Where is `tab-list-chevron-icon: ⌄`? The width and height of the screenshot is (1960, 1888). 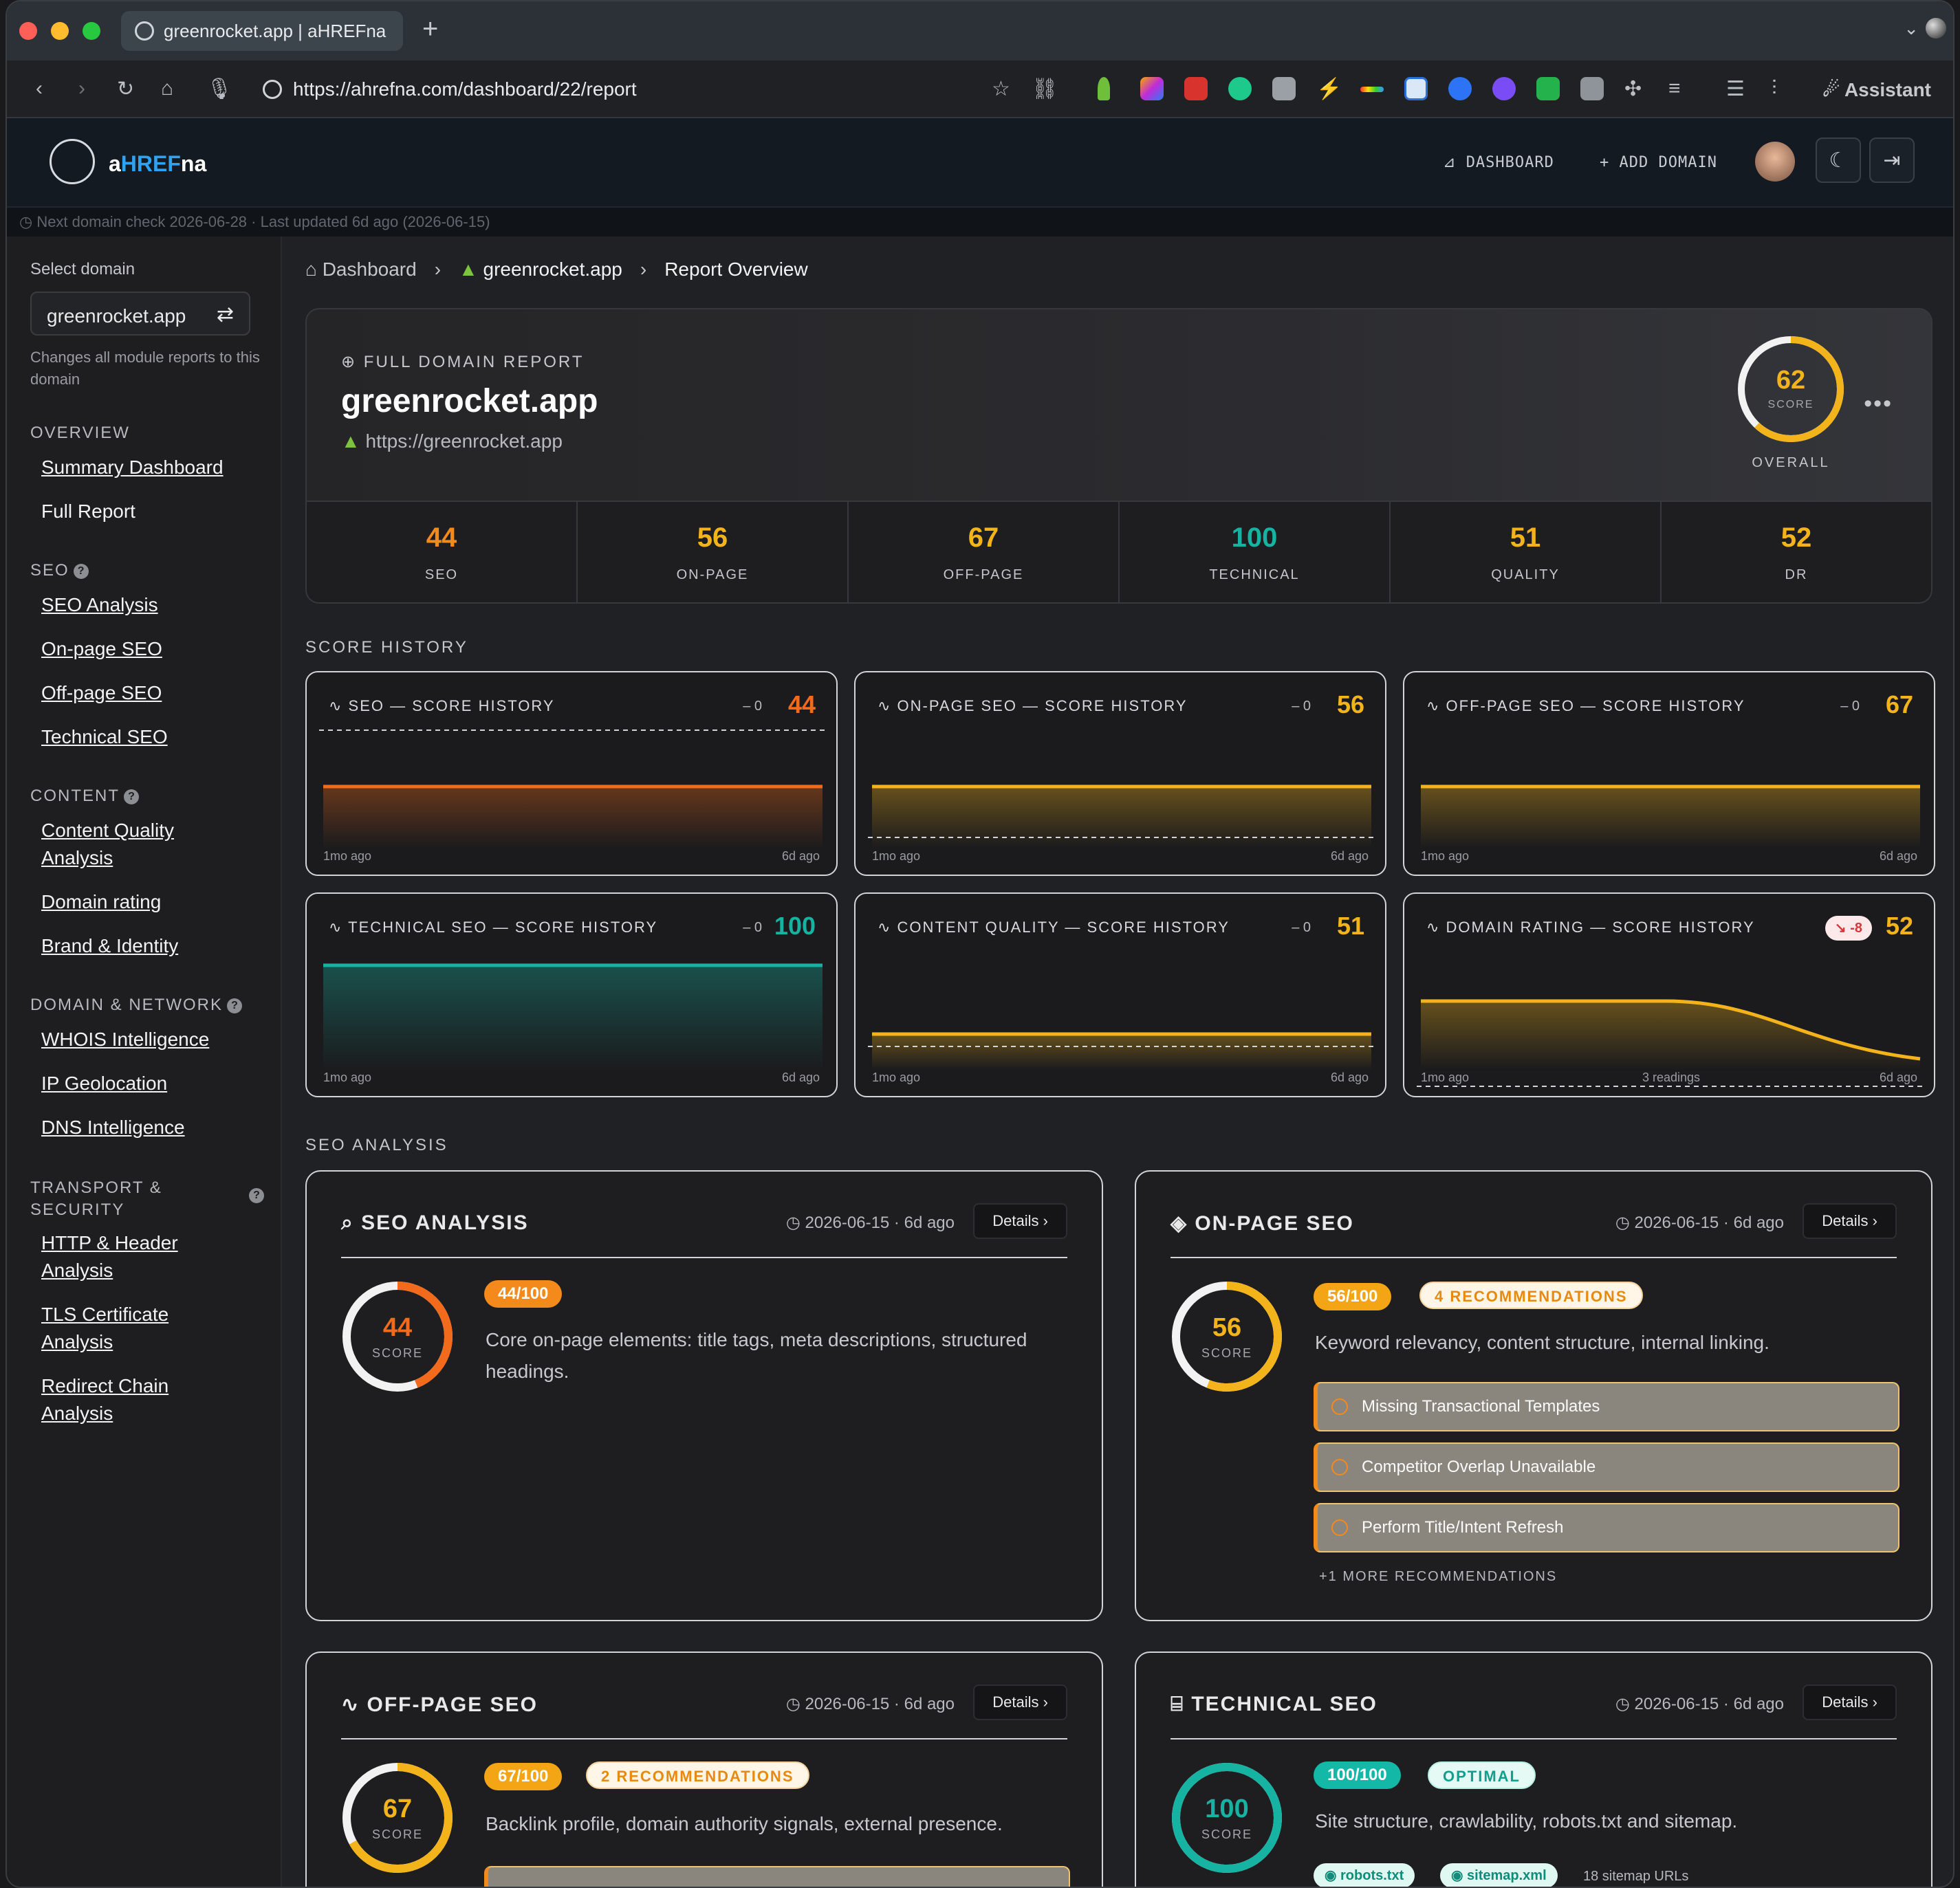
tab-list-chevron-icon: ⌄ is located at coordinates (1912, 28).